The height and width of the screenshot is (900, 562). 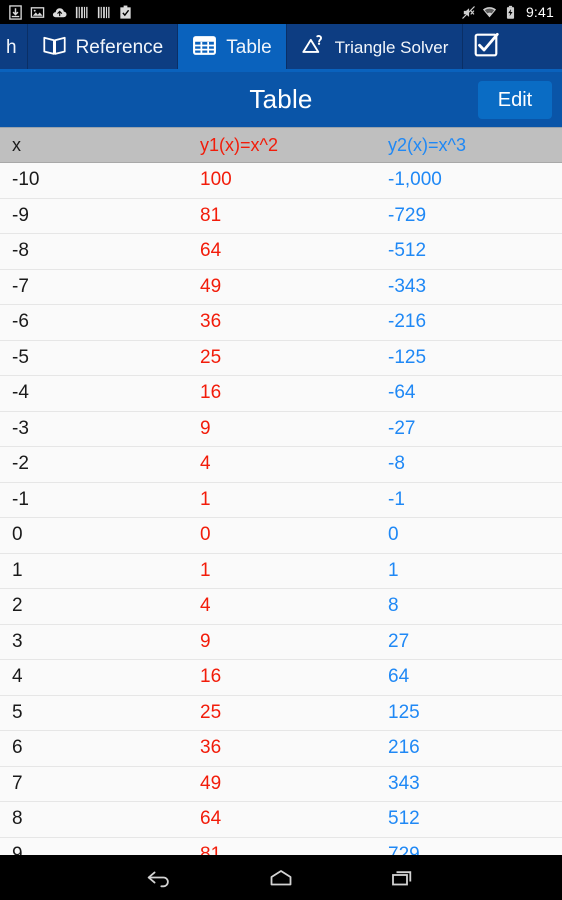 I want to click on cell-y2: 512, so click(x=404, y=819).